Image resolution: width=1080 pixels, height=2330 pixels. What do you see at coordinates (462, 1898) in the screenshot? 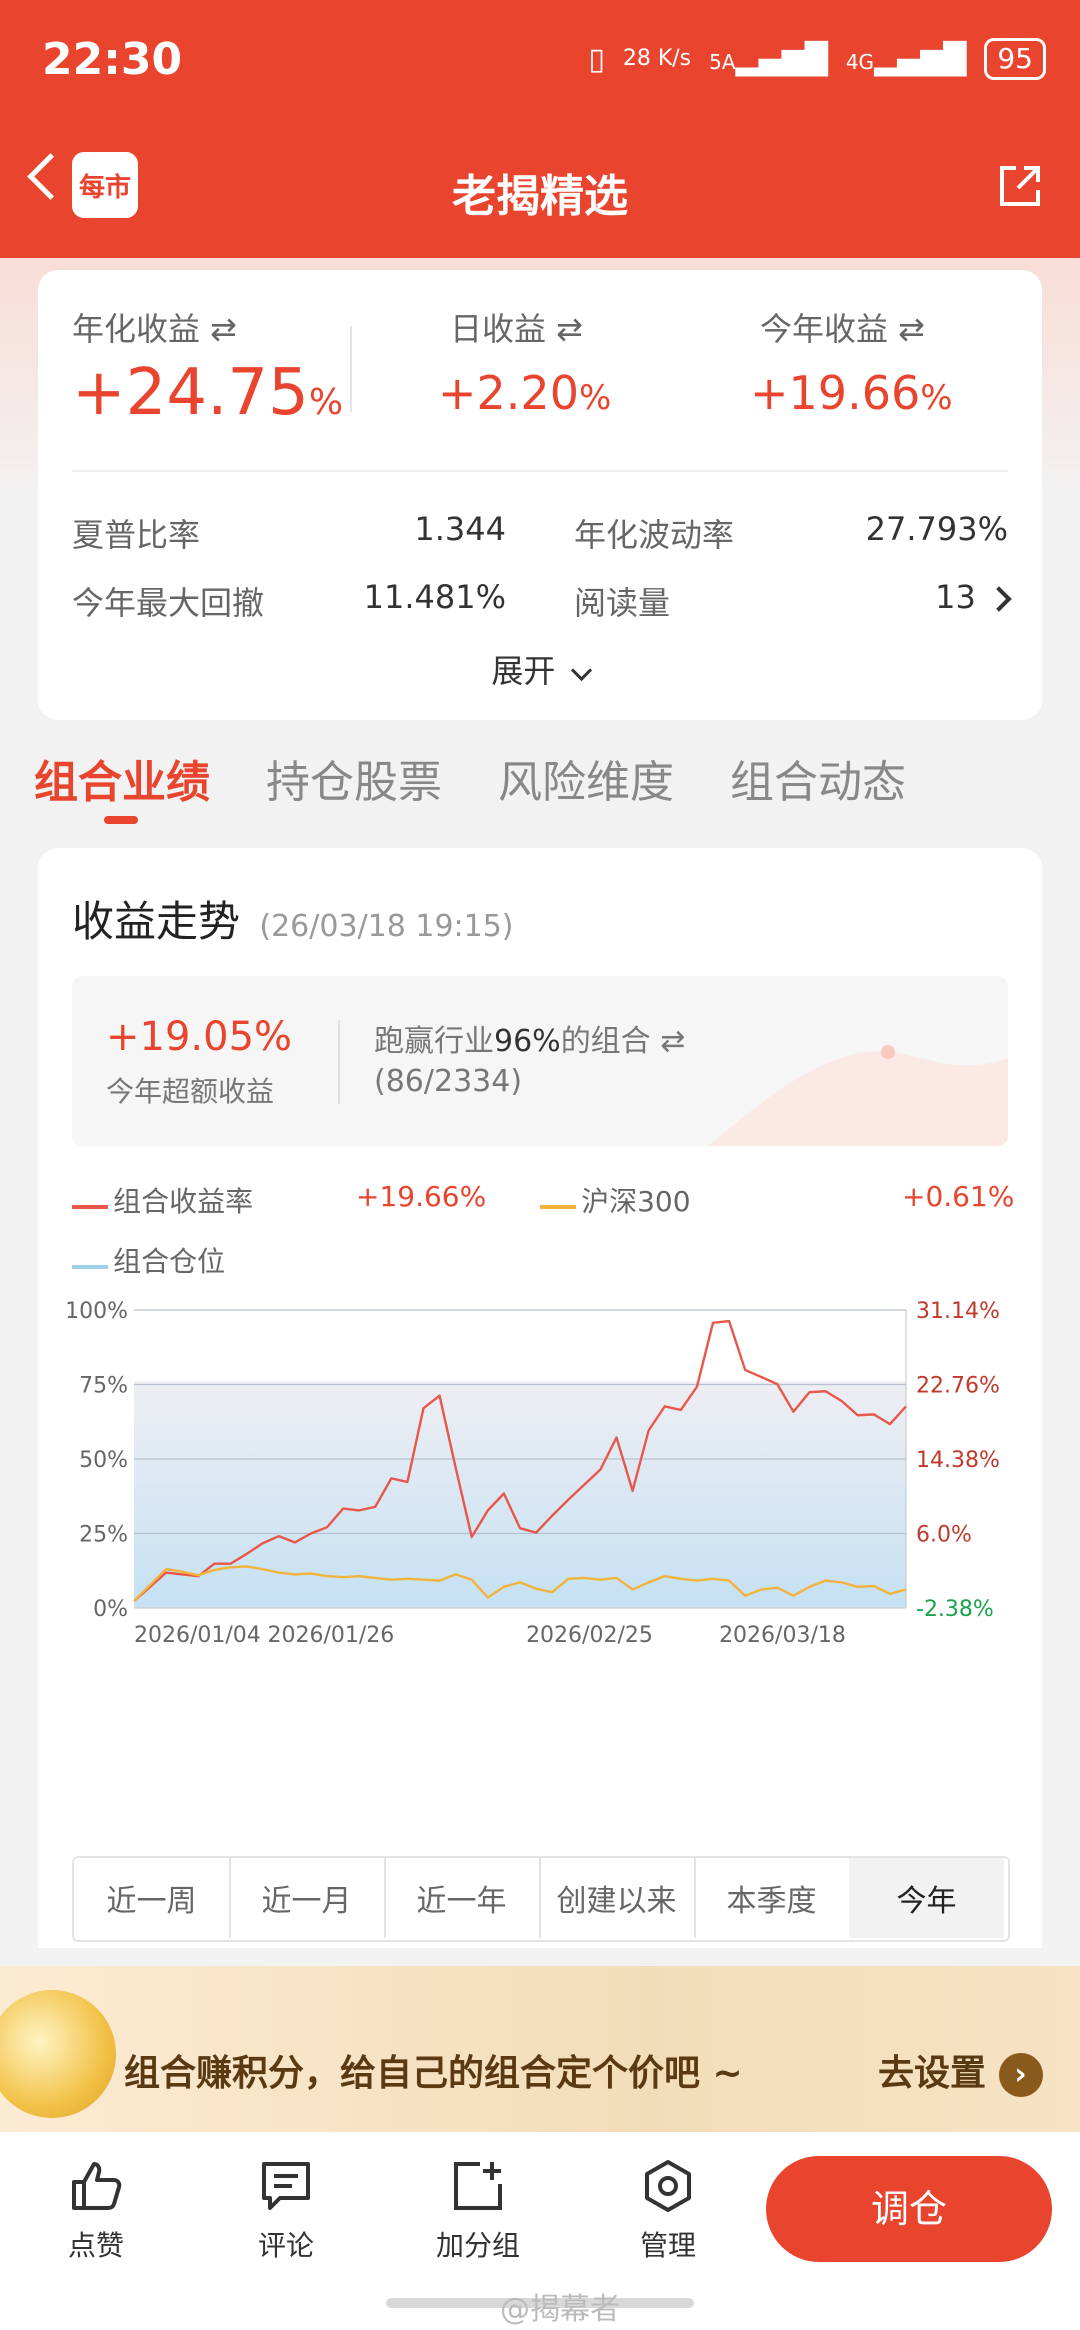
I see `range-button: 近一年` at bounding box center [462, 1898].